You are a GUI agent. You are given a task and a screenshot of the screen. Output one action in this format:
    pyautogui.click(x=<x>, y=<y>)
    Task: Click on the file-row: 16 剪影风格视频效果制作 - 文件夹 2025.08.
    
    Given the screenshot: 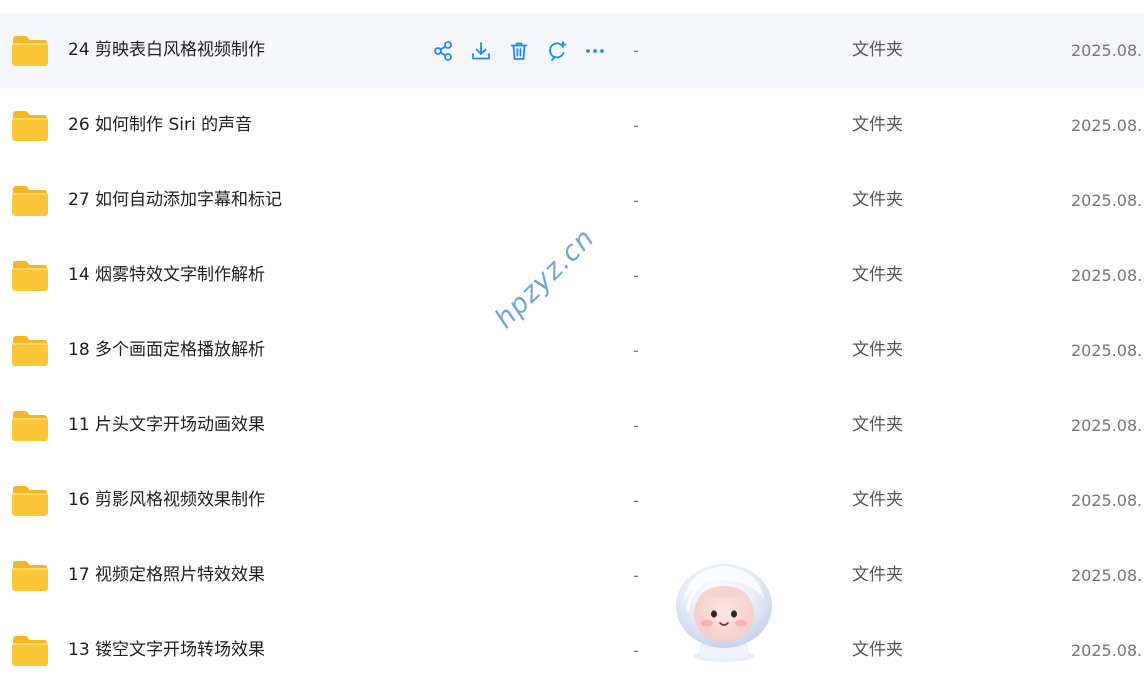 What is the action you would take?
    pyautogui.click(x=572, y=500)
    